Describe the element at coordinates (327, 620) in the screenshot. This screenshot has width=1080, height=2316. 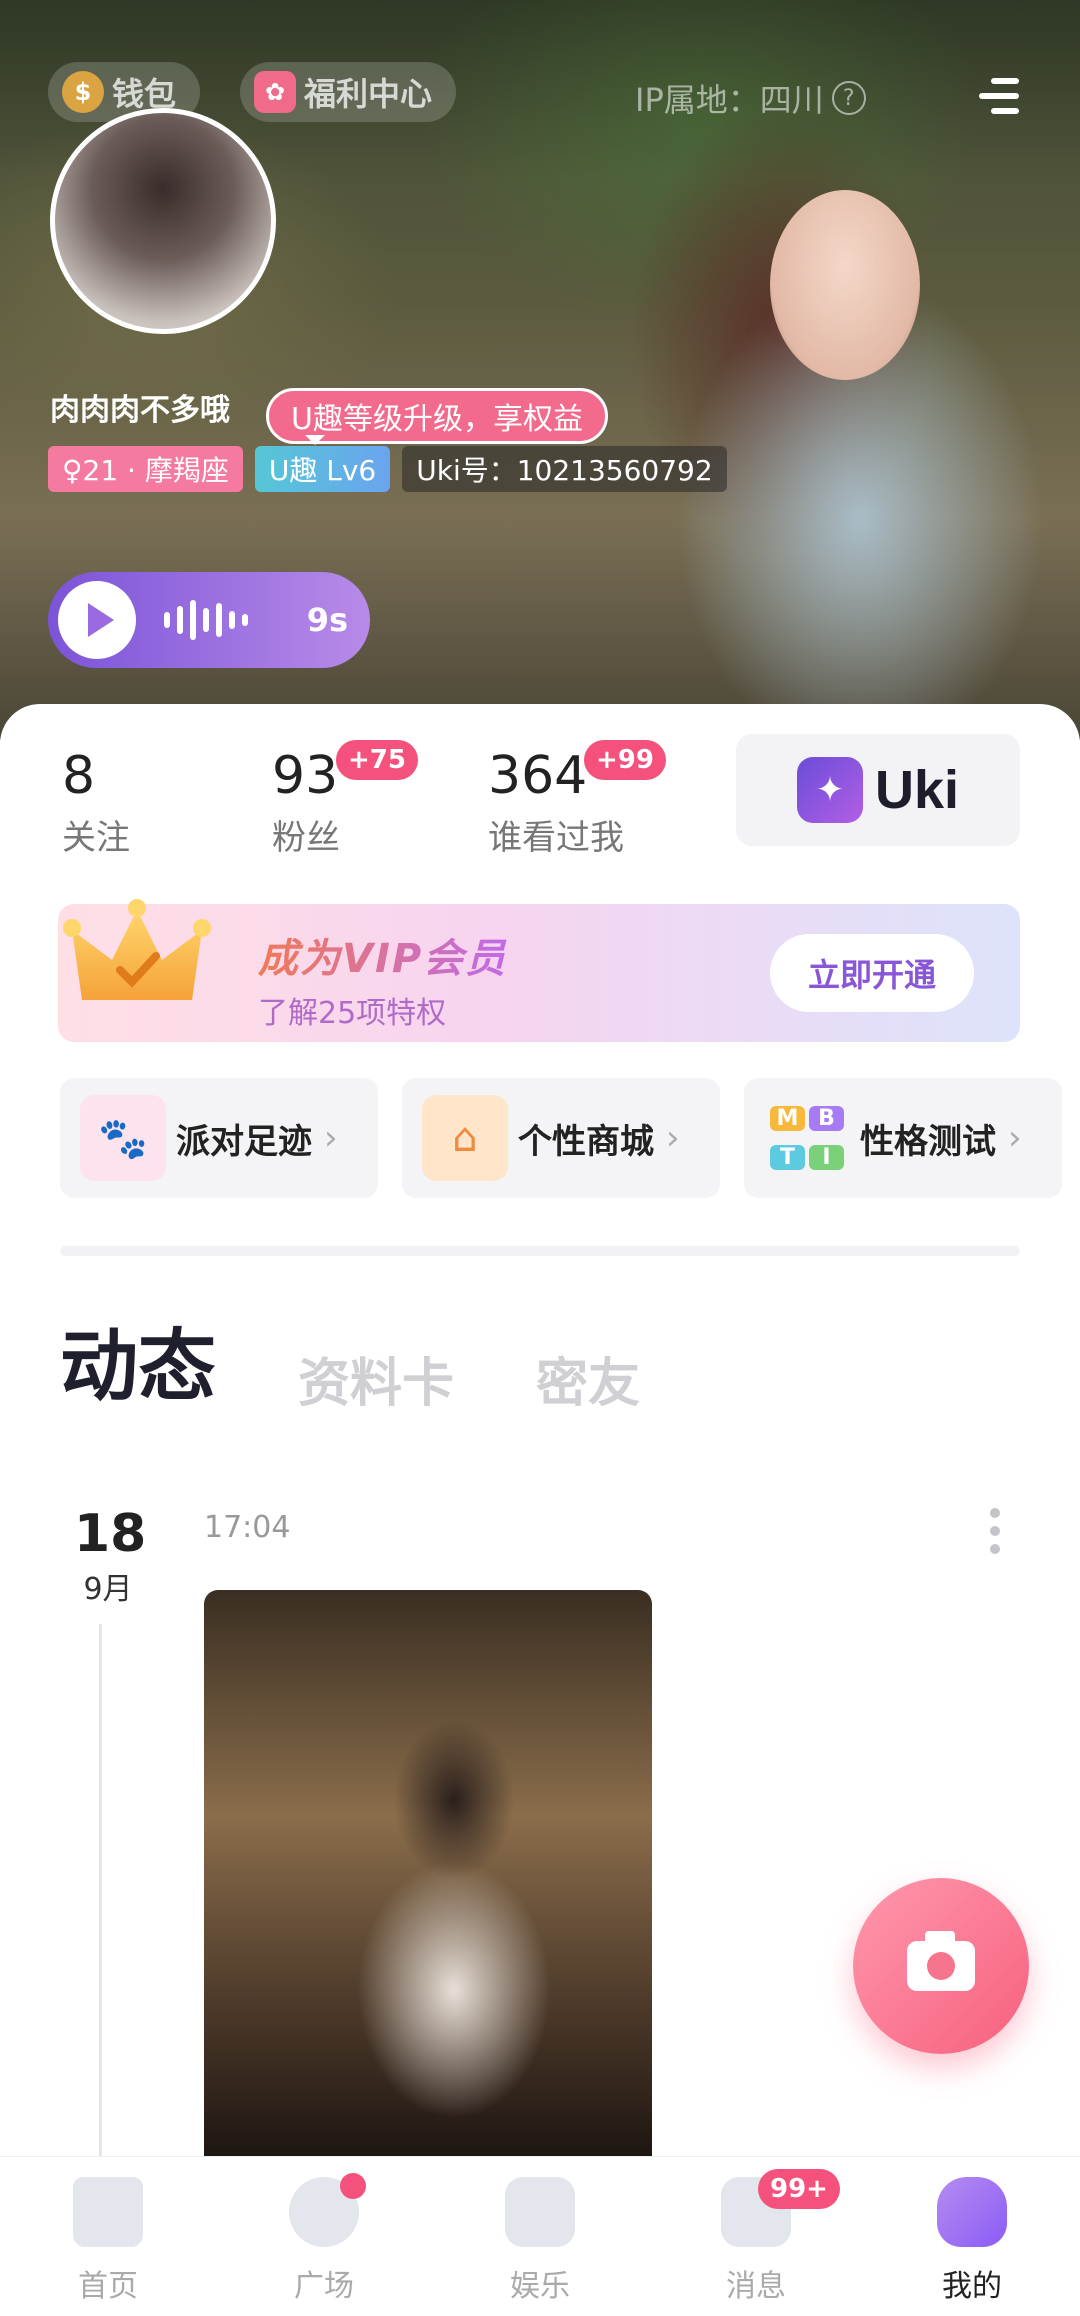
I see `voice-duration: 9s` at that location.